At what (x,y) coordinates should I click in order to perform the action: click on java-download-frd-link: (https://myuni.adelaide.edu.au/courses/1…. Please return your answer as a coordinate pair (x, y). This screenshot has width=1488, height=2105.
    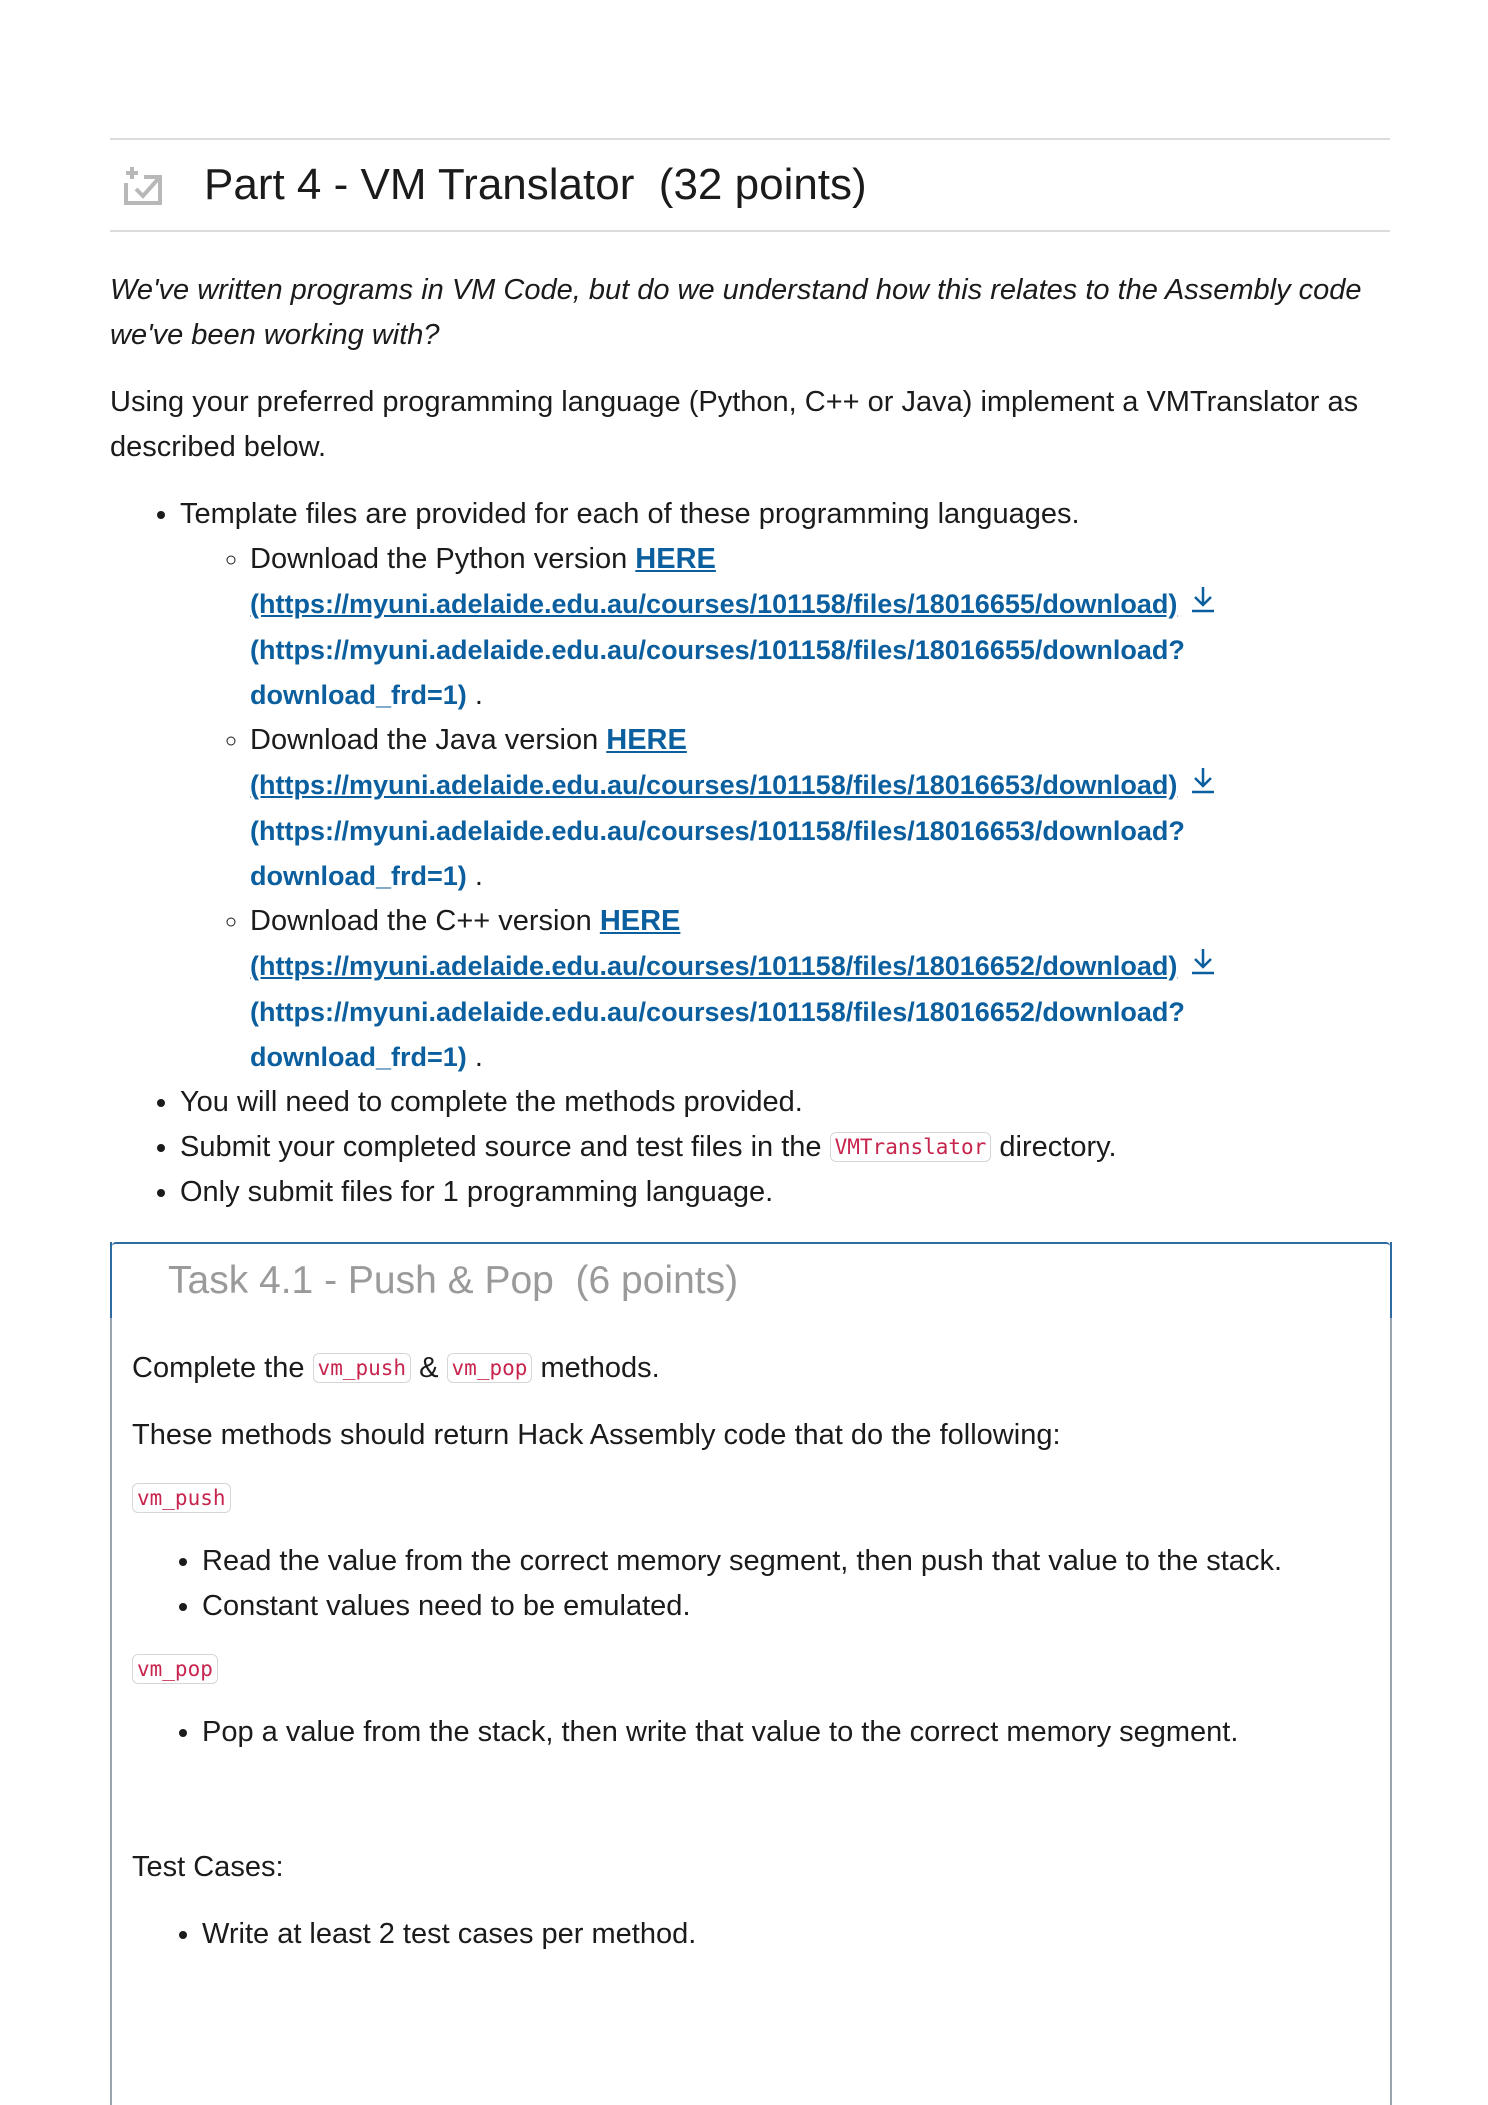
    Looking at the image, I should click on (717, 831).